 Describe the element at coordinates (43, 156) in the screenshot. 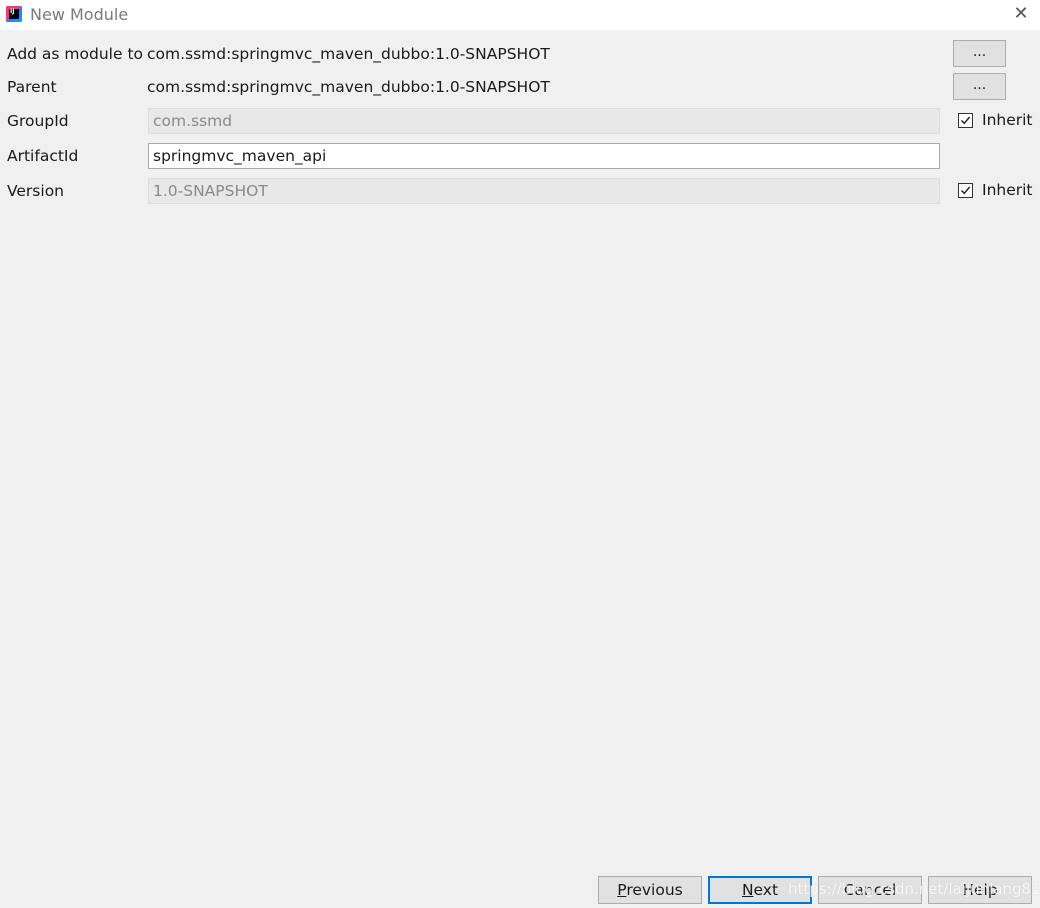

I see `artifact-id-label: ArtifactId` at that location.